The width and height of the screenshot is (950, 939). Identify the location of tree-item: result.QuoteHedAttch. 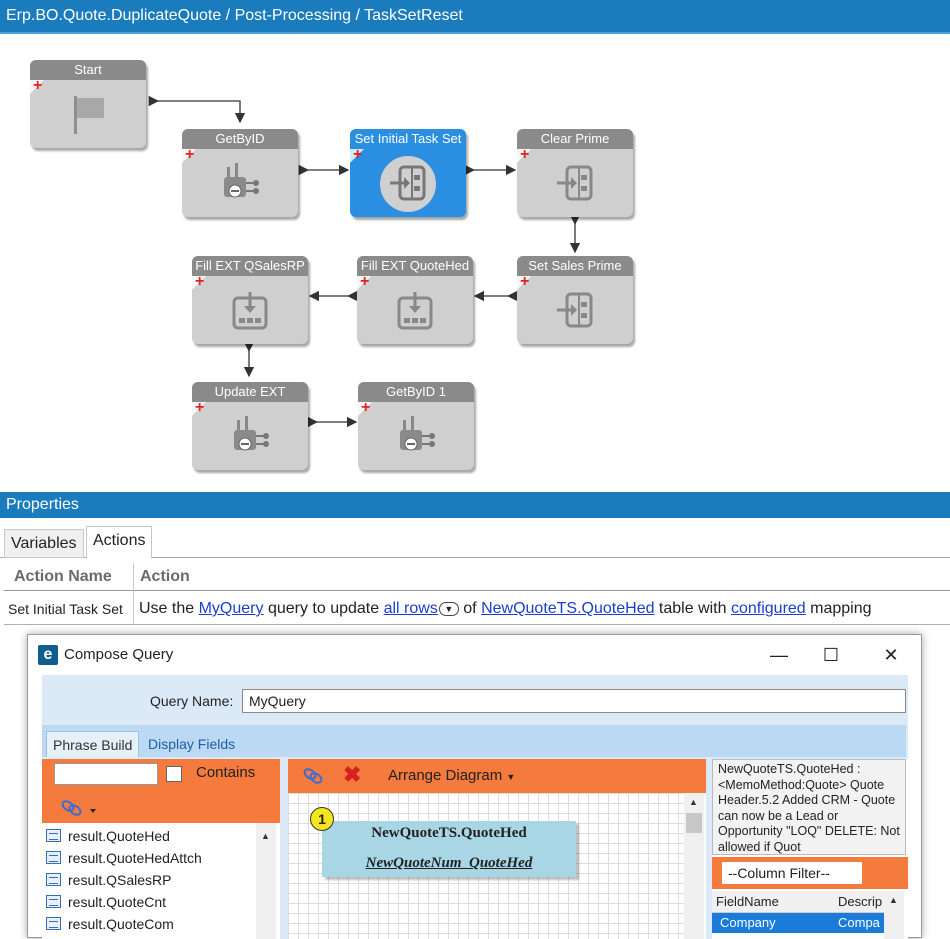
(124, 858).